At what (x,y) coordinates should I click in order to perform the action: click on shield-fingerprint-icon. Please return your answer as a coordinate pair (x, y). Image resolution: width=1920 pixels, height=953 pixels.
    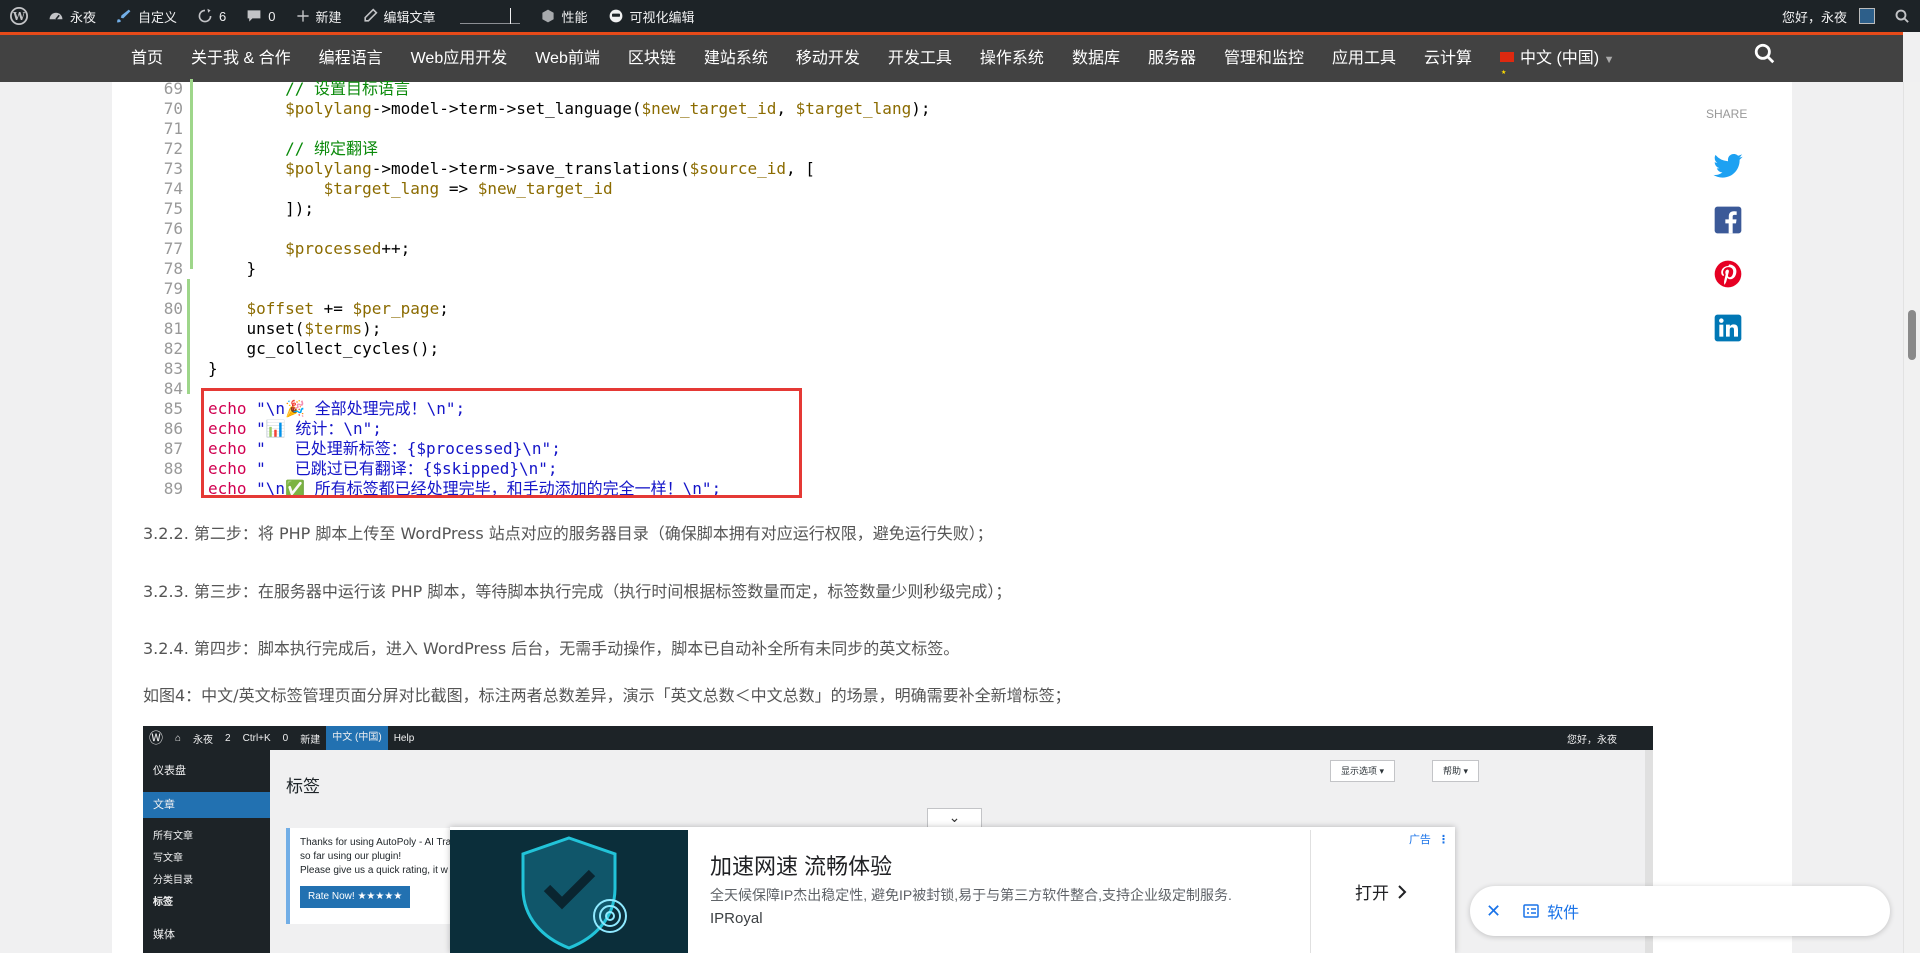
    Looking at the image, I should click on (569, 891).